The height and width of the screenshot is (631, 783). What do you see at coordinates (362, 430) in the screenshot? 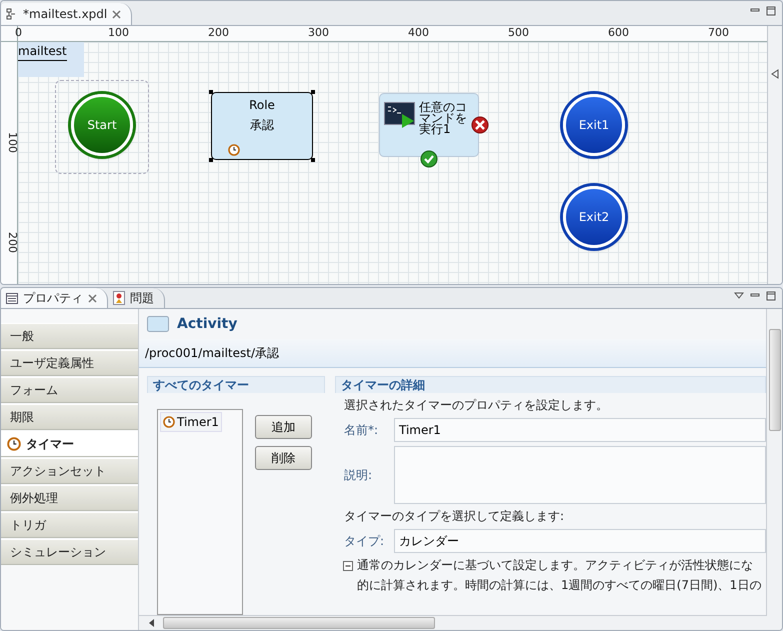
I see `field-label: 名前*:` at bounding box center [362, 430].